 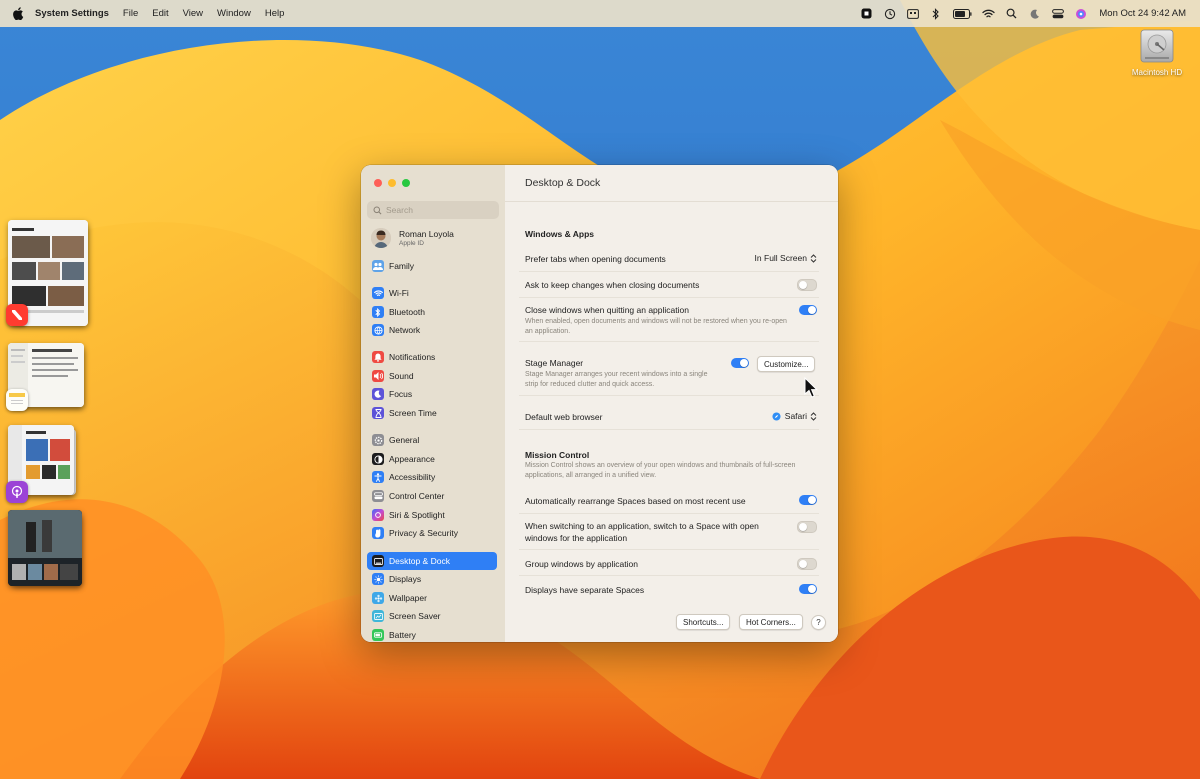 I want to click on sidebar-item-screen-time: Screen Time, so click(x=432, y=413).